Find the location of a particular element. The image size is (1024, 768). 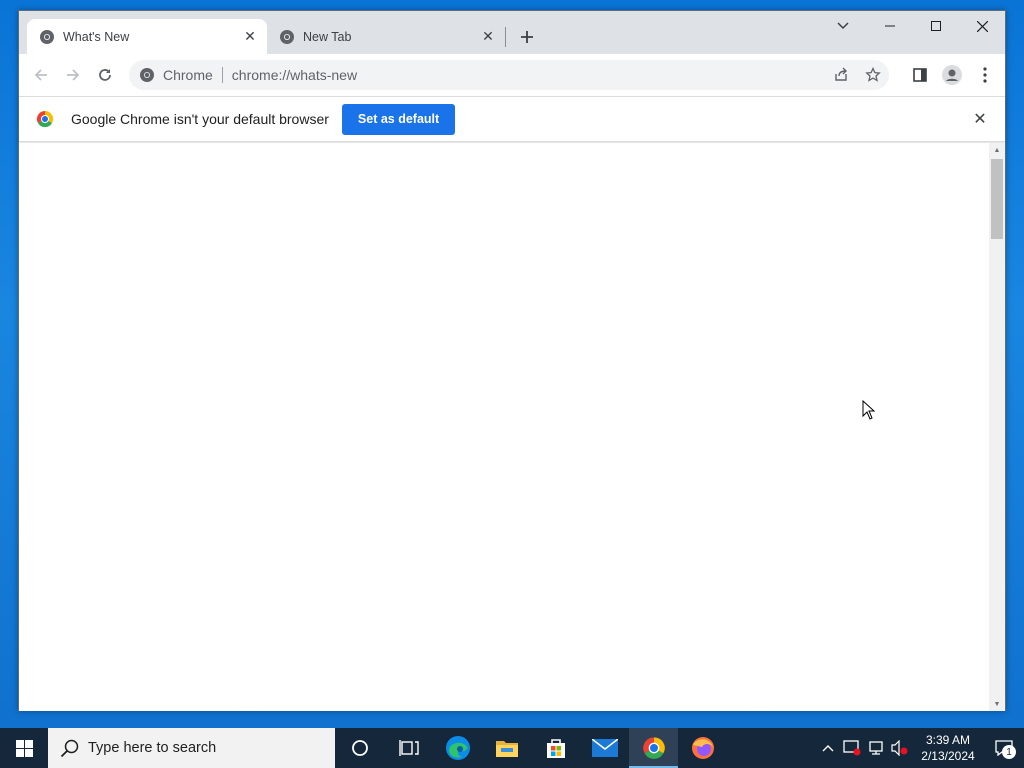

store-bag-icon is located at coordinates (555, 748).